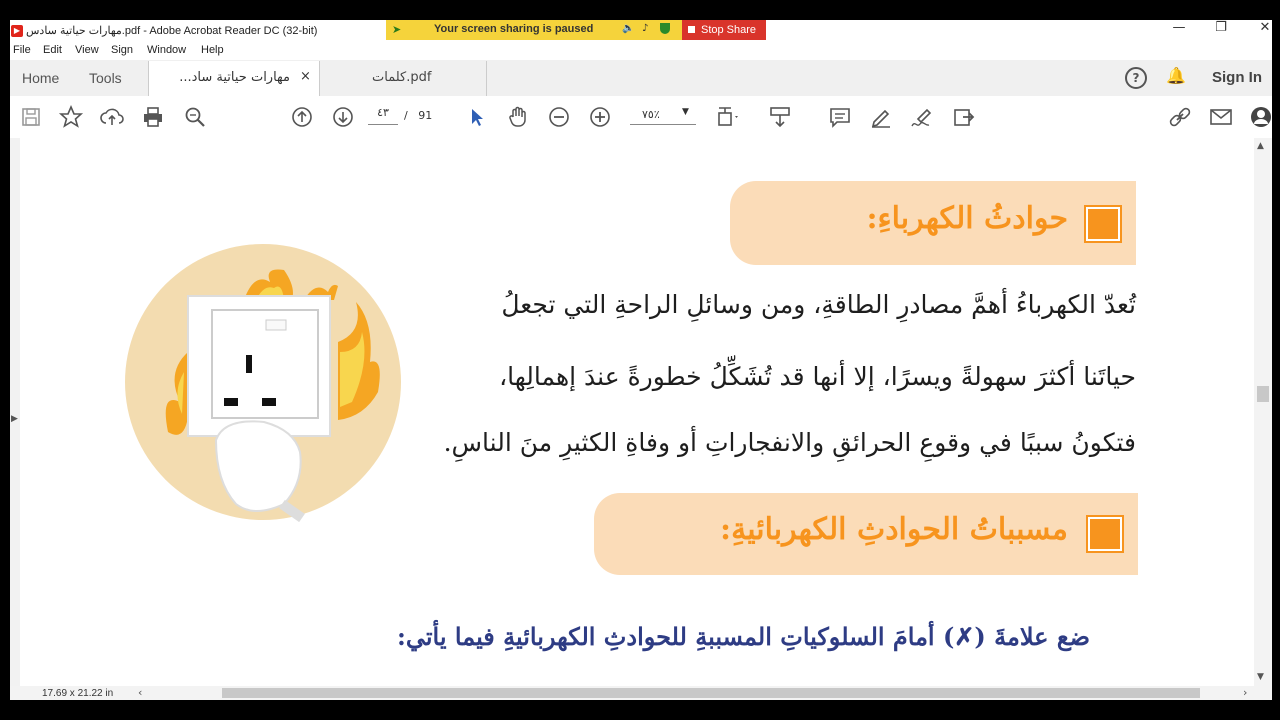 The image size is (1280, 720). Describe the element at coordinates (140, 692) in the screenshot. I see `scroll-left-icon: ‹` at that location.